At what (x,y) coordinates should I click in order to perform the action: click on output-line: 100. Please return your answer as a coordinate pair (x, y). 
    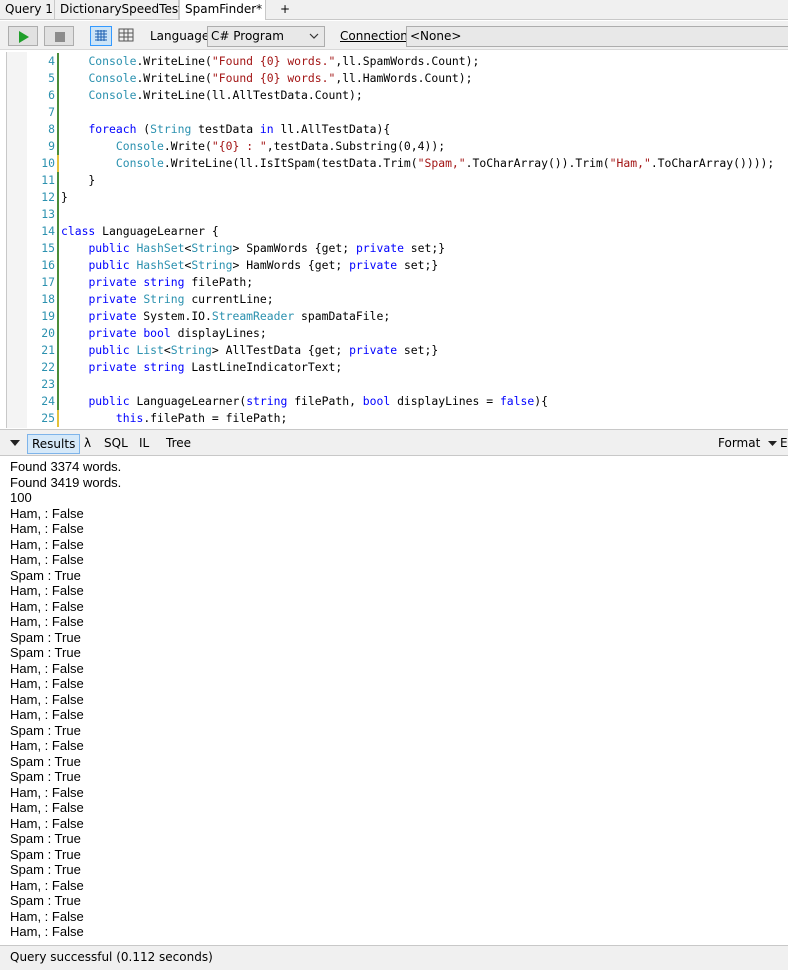
    Looking at the image, I should click on (21, 497).